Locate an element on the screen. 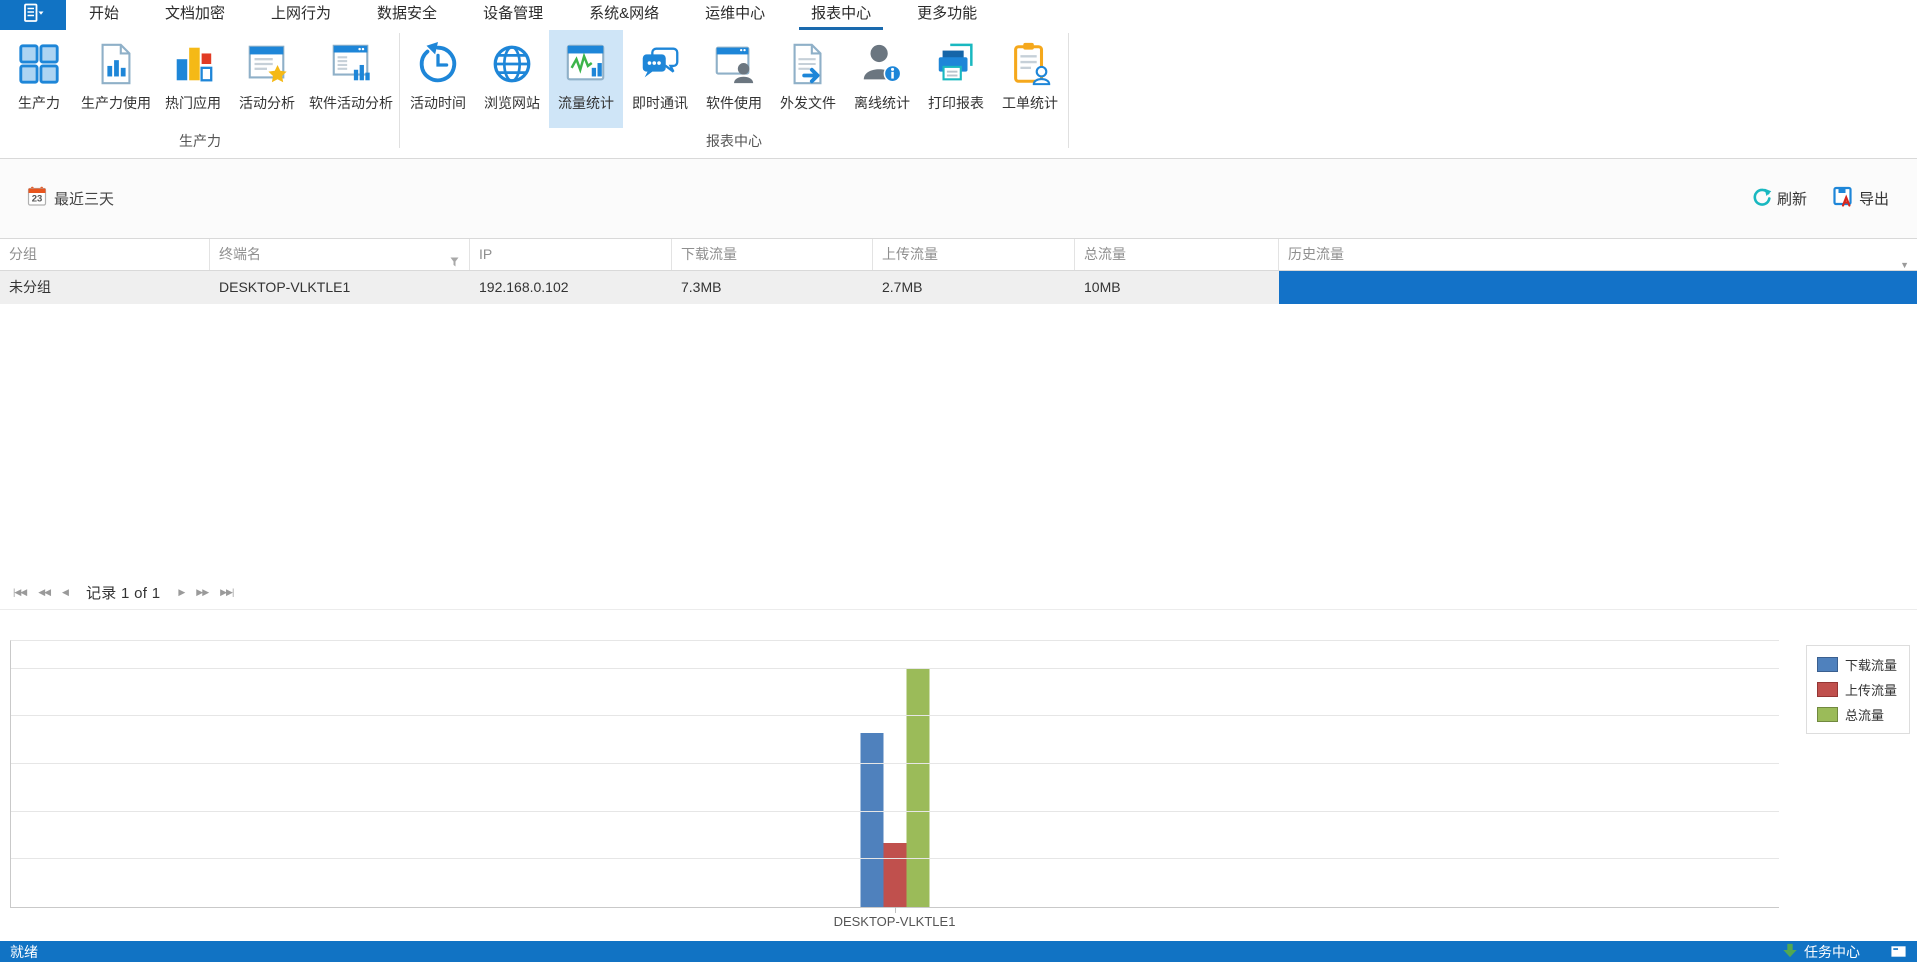 The height and width of the screenshot is (962, 1917). date-range-selector: 23 最近三天 is located at coordinates (70, 198).